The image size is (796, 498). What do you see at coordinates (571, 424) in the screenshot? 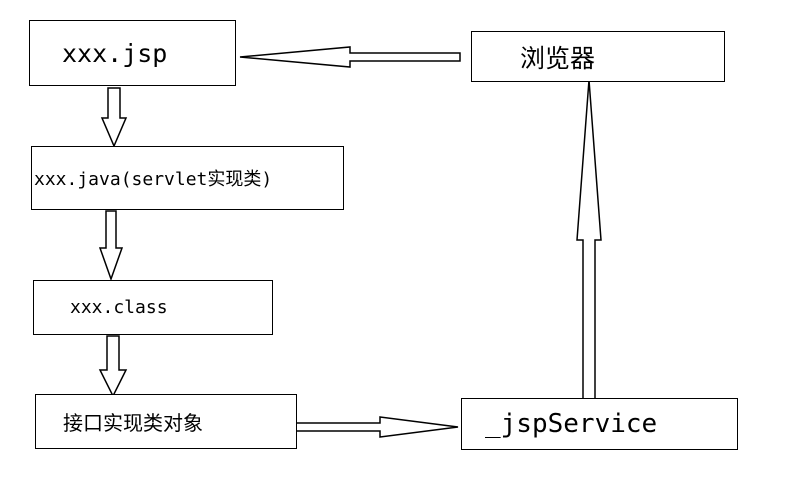
I see `jsp-service-label: _jspService` at bounding box center [571, 424].